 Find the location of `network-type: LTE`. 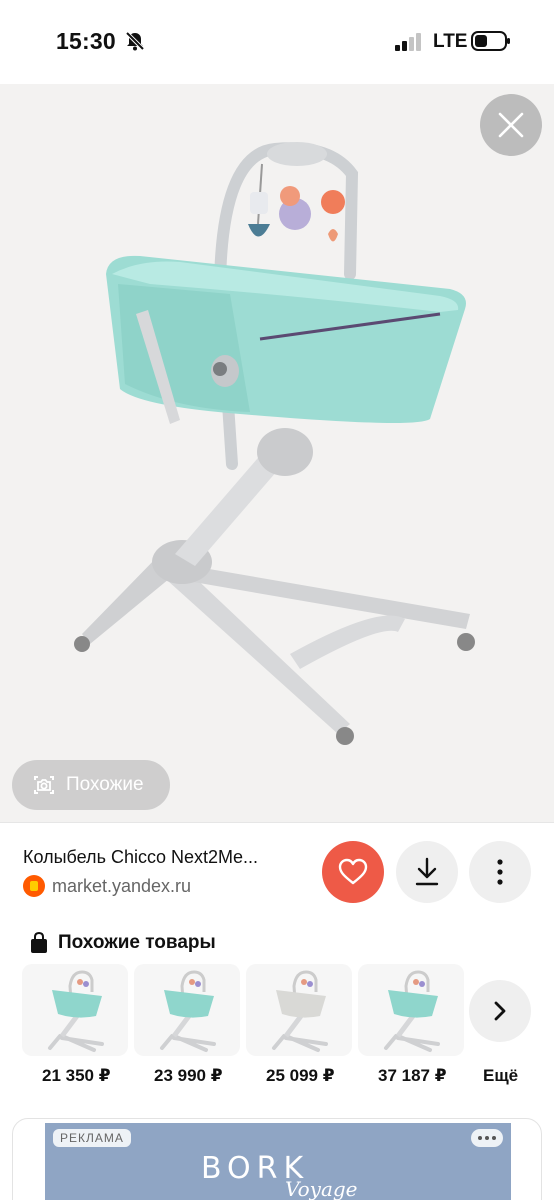

network-type: LTE is located at coordinates (450, 41).